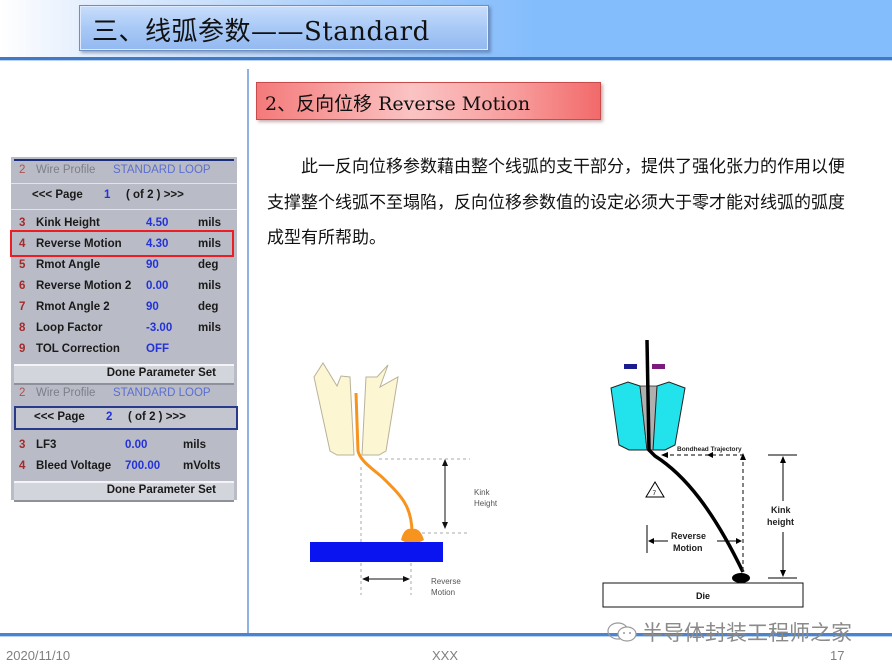  Describe the element at coordinates (69, 328) in the screenshot. I see `param-label: Loop Factor` at that location.